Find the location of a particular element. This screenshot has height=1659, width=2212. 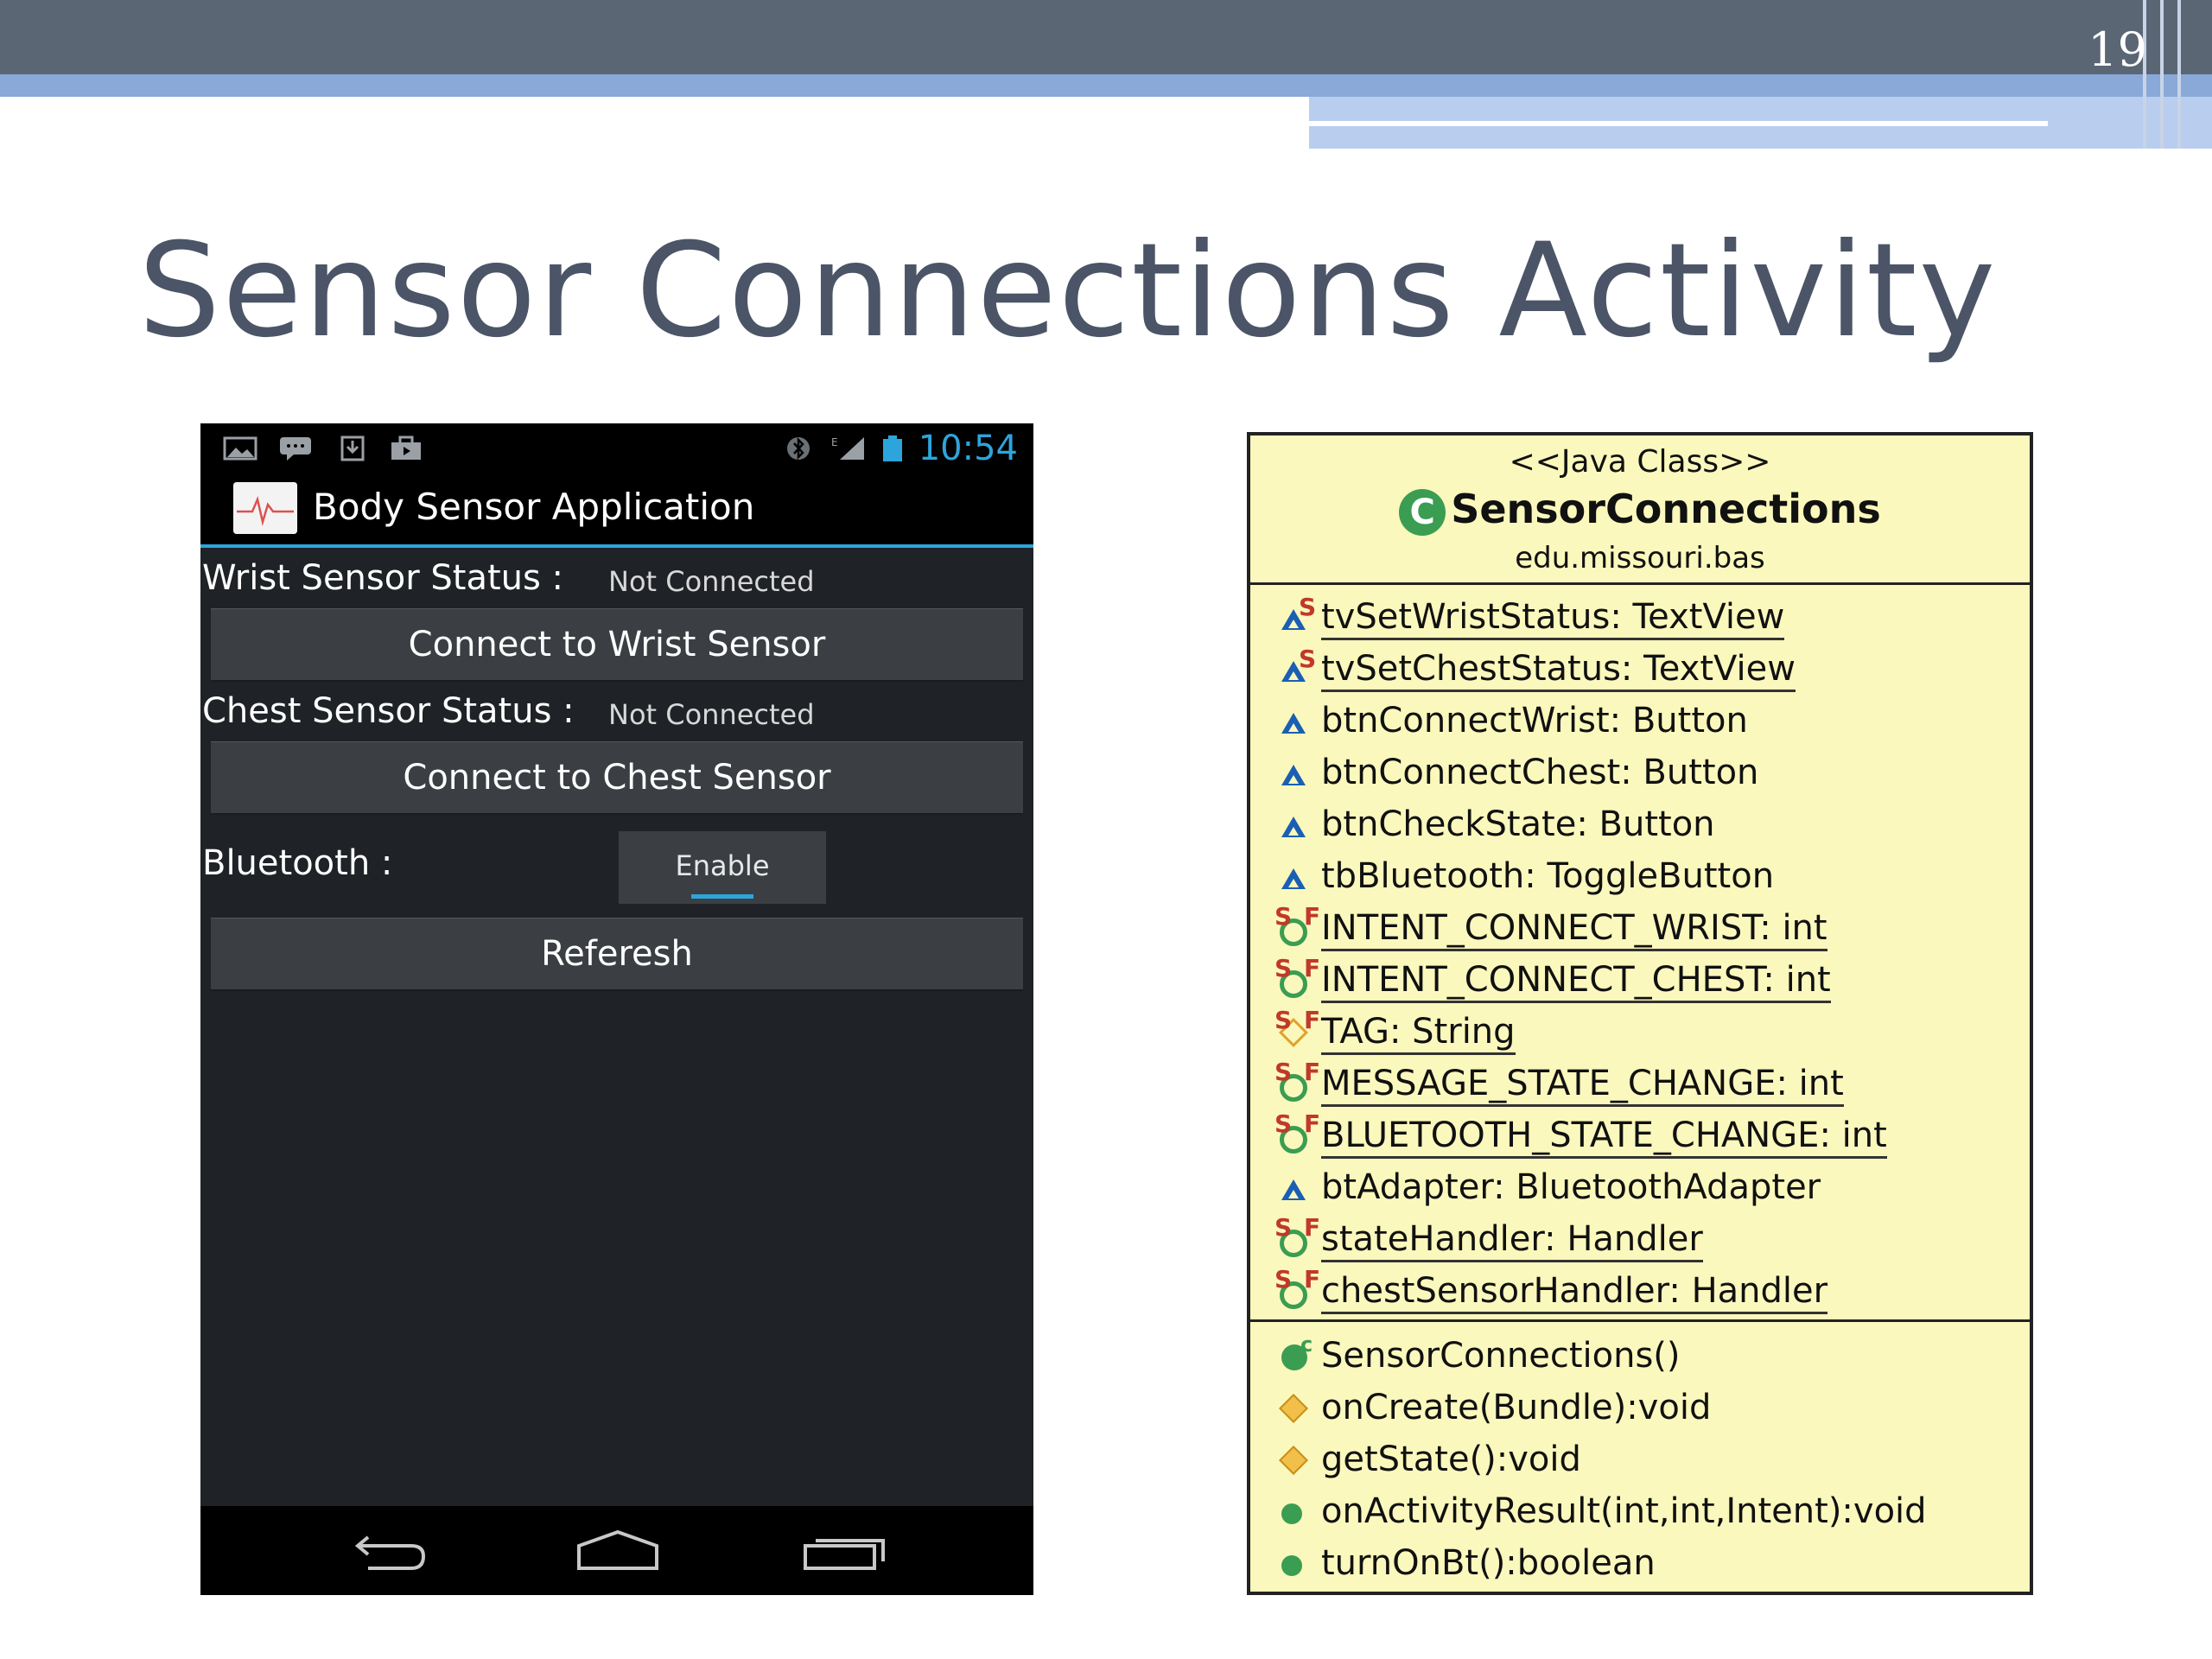

app-title: Body Sensor Application is located at coordinates (534, 507).